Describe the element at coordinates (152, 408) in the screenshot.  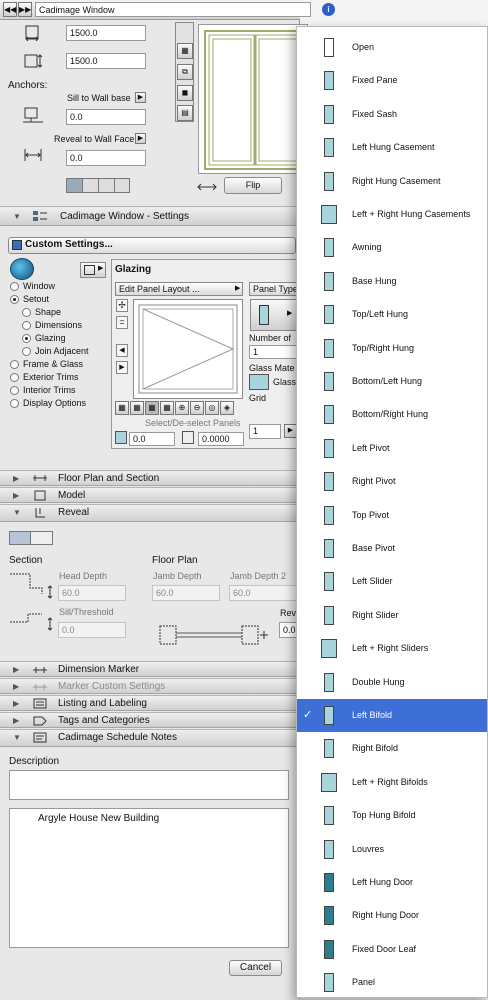
I see `grid-view-3-icon: ▦` at that location.